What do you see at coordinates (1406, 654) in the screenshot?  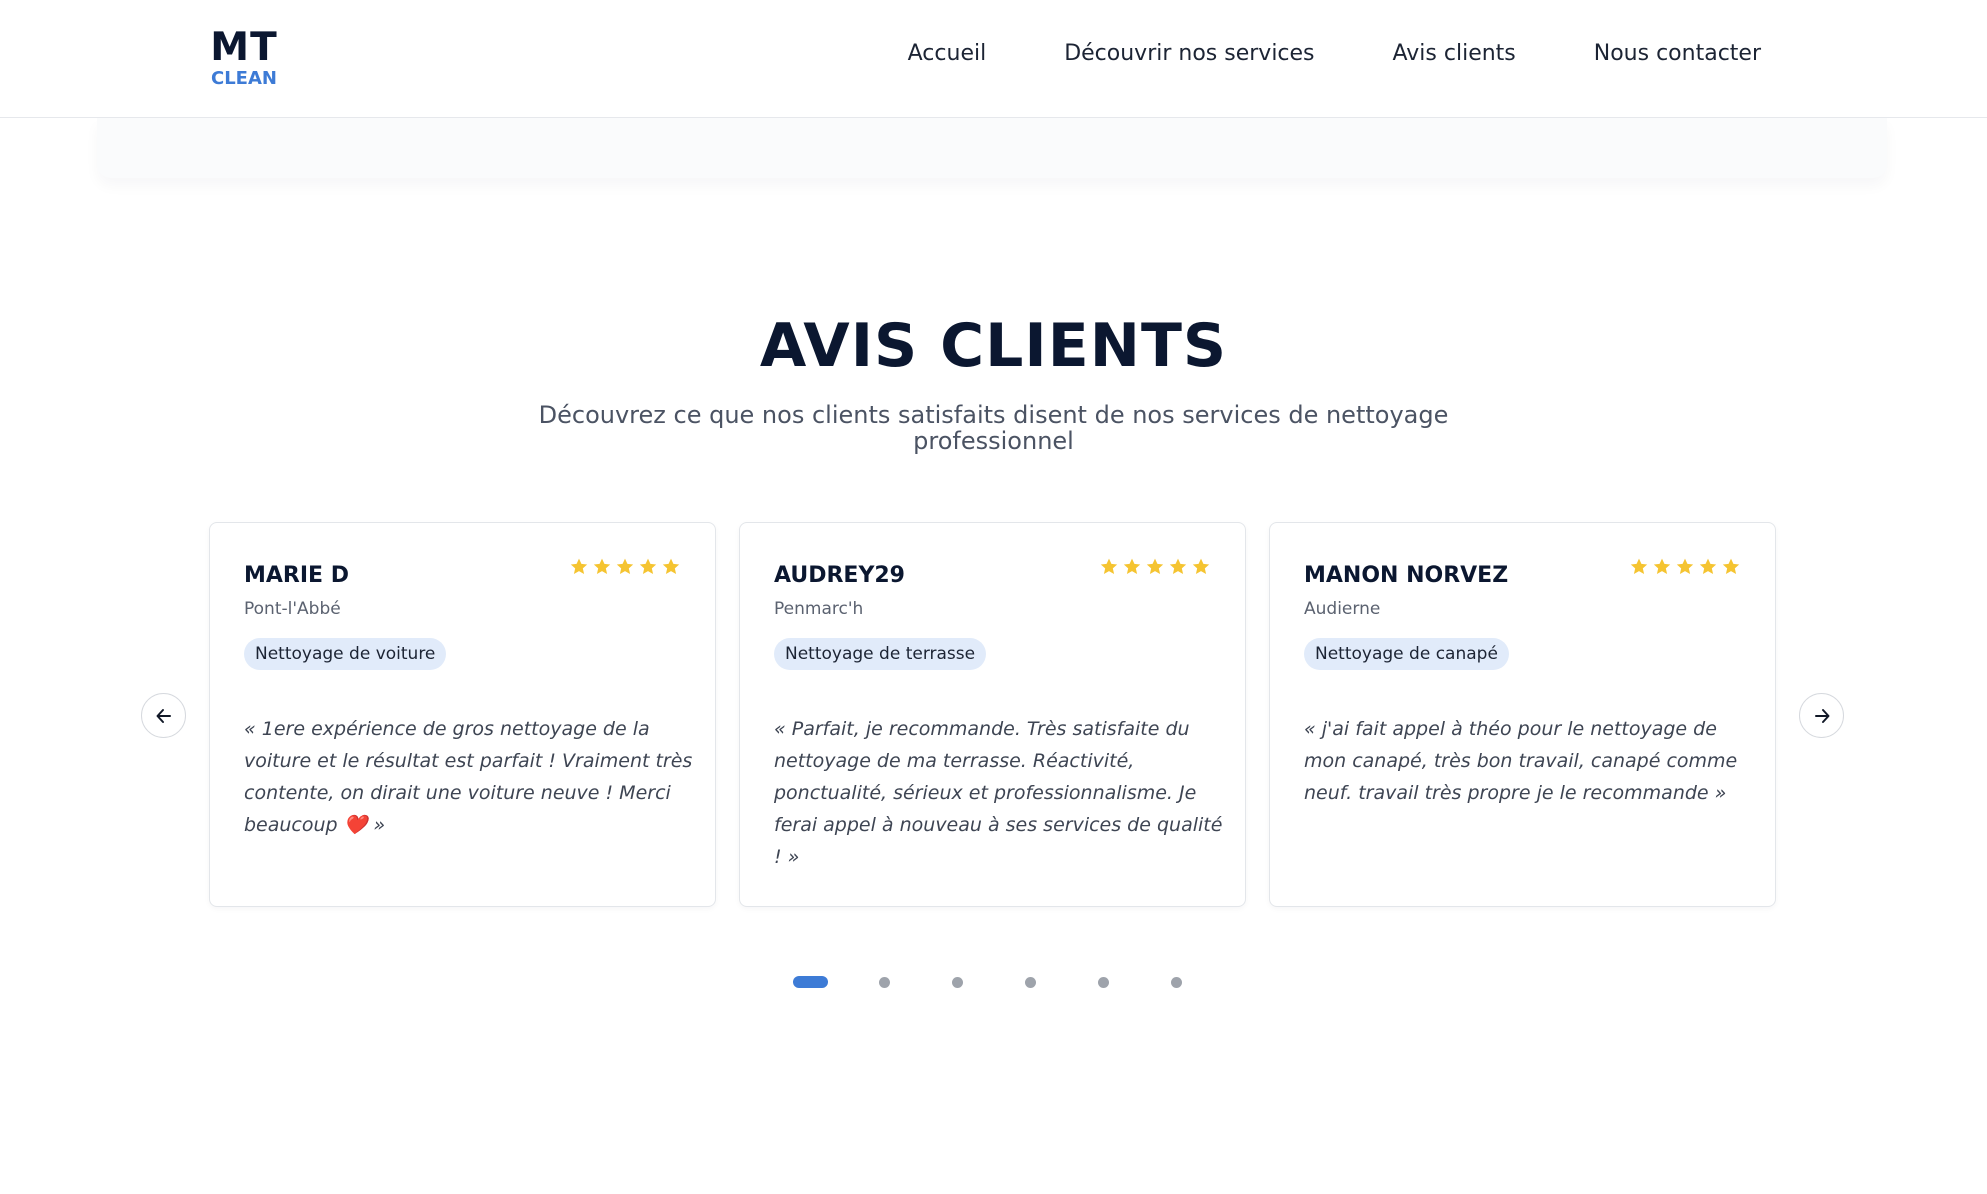 I see `service-tag: Nettoyage de canapé` at bounding box center [1406, 654].